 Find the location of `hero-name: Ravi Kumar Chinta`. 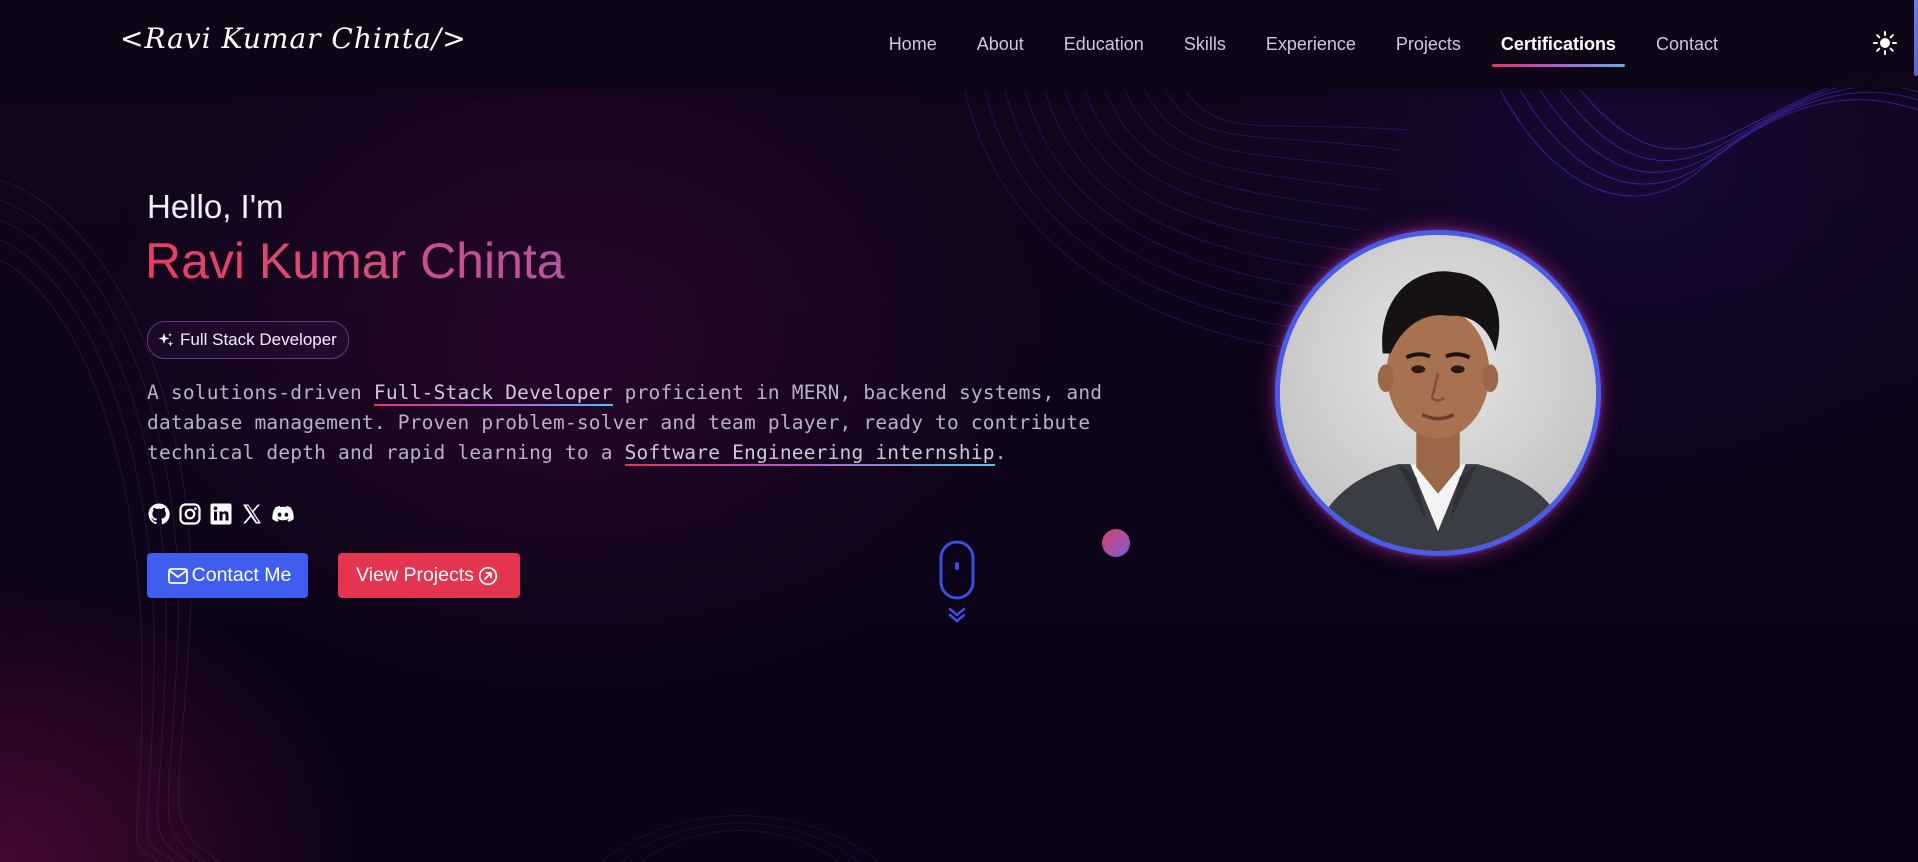

hero-name: Ravi Kumar Chinta is located at coordinates (355, 261).